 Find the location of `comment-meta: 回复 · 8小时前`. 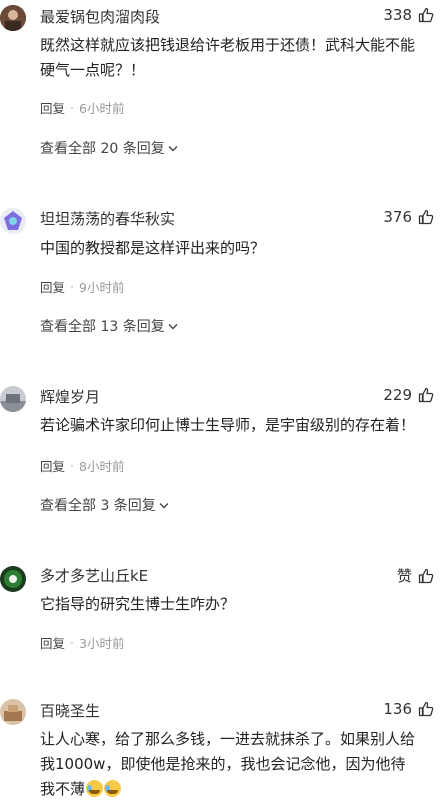

comment-meta: 回复 · 8小时前 is located at coordinates (82, 465).